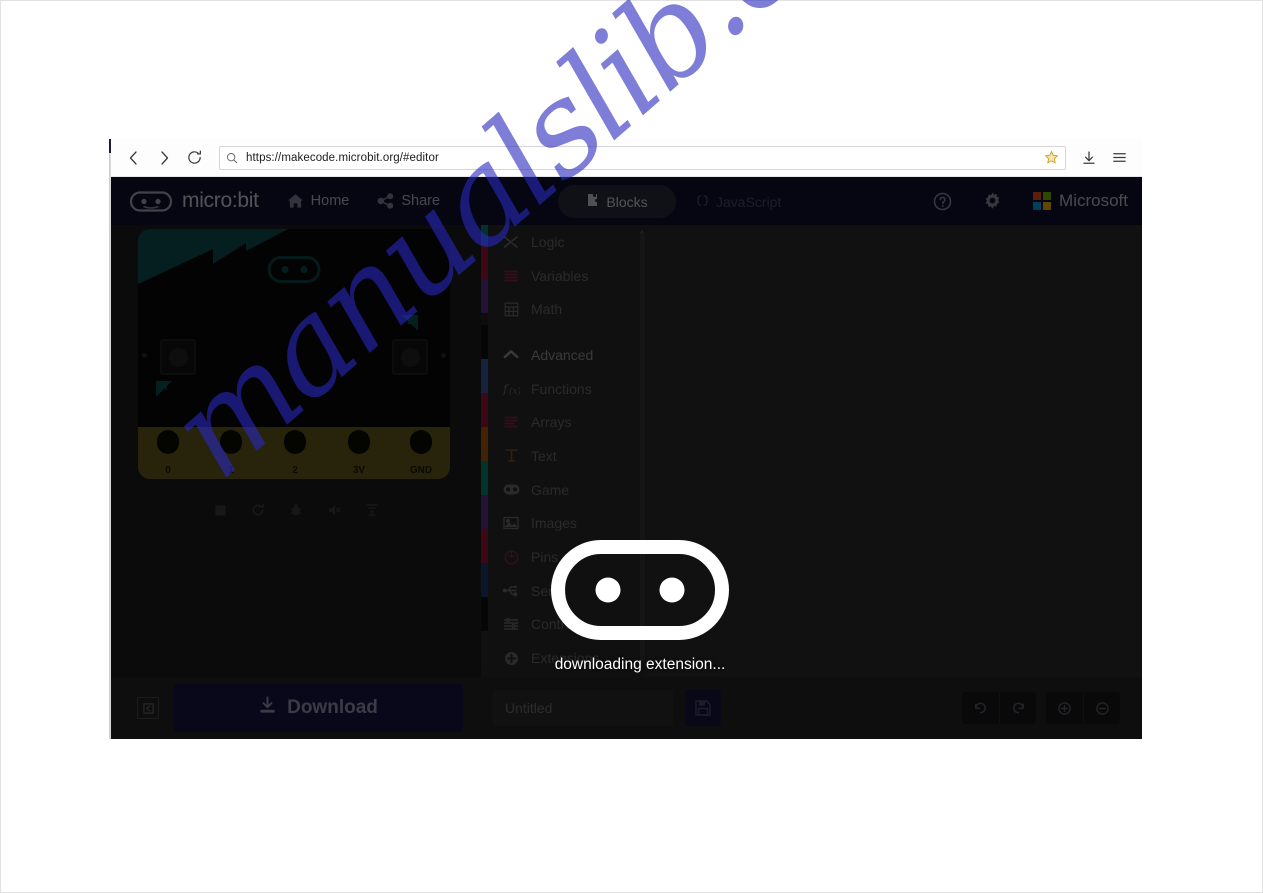 The height and width of the screenshot is (893, 1263). I want to click on help-icon, so click(942, 201).